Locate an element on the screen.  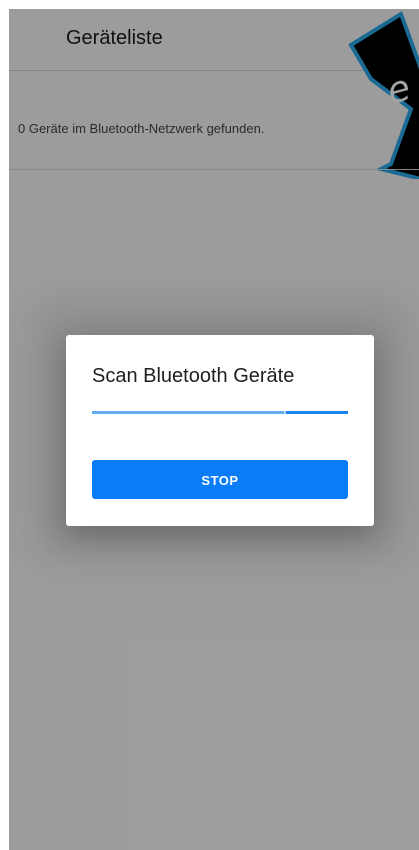
stop-button: STOP is located at coordinates (220, 479).